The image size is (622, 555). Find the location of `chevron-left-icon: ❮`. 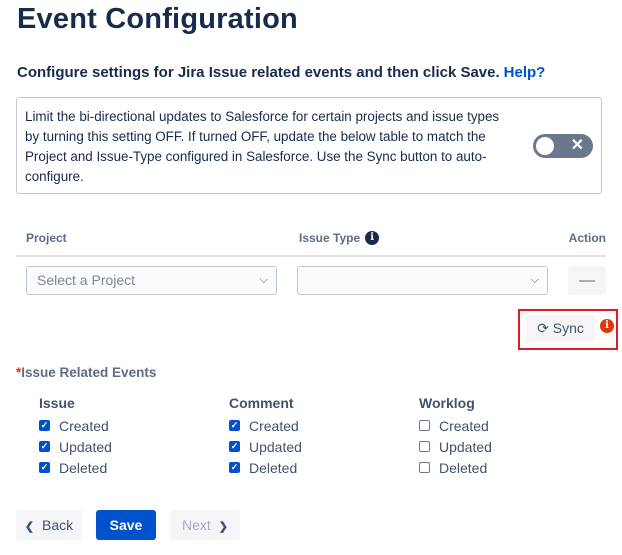

chevron-left-icon: ❮ is located at coordinates (29, 527).